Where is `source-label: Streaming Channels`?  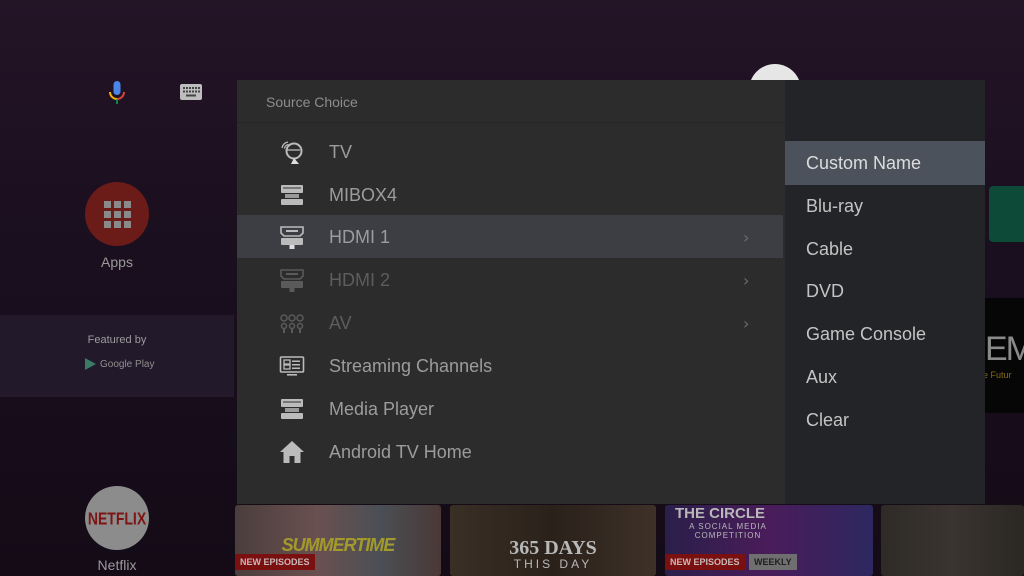
source-label: Streaming Channels is located at coordinates (411, 366).